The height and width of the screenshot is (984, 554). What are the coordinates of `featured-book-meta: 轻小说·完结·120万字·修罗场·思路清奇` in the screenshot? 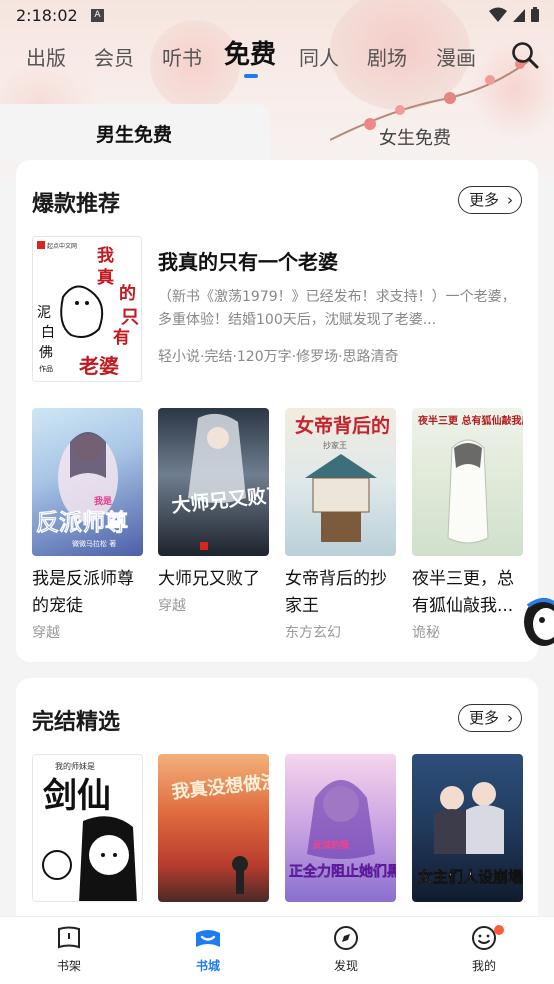 It's located at (278, 357).